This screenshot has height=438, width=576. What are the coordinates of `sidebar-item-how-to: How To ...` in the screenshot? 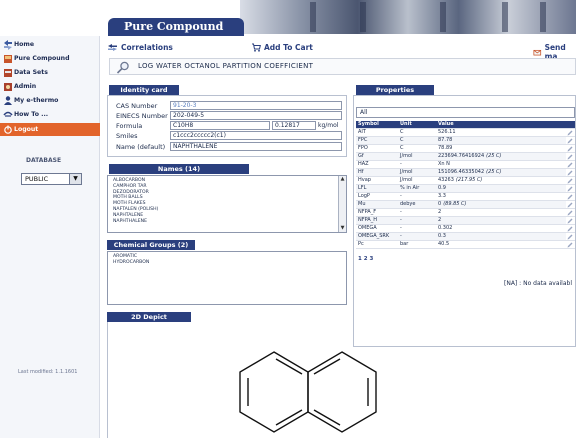 It's located at (50, 114).